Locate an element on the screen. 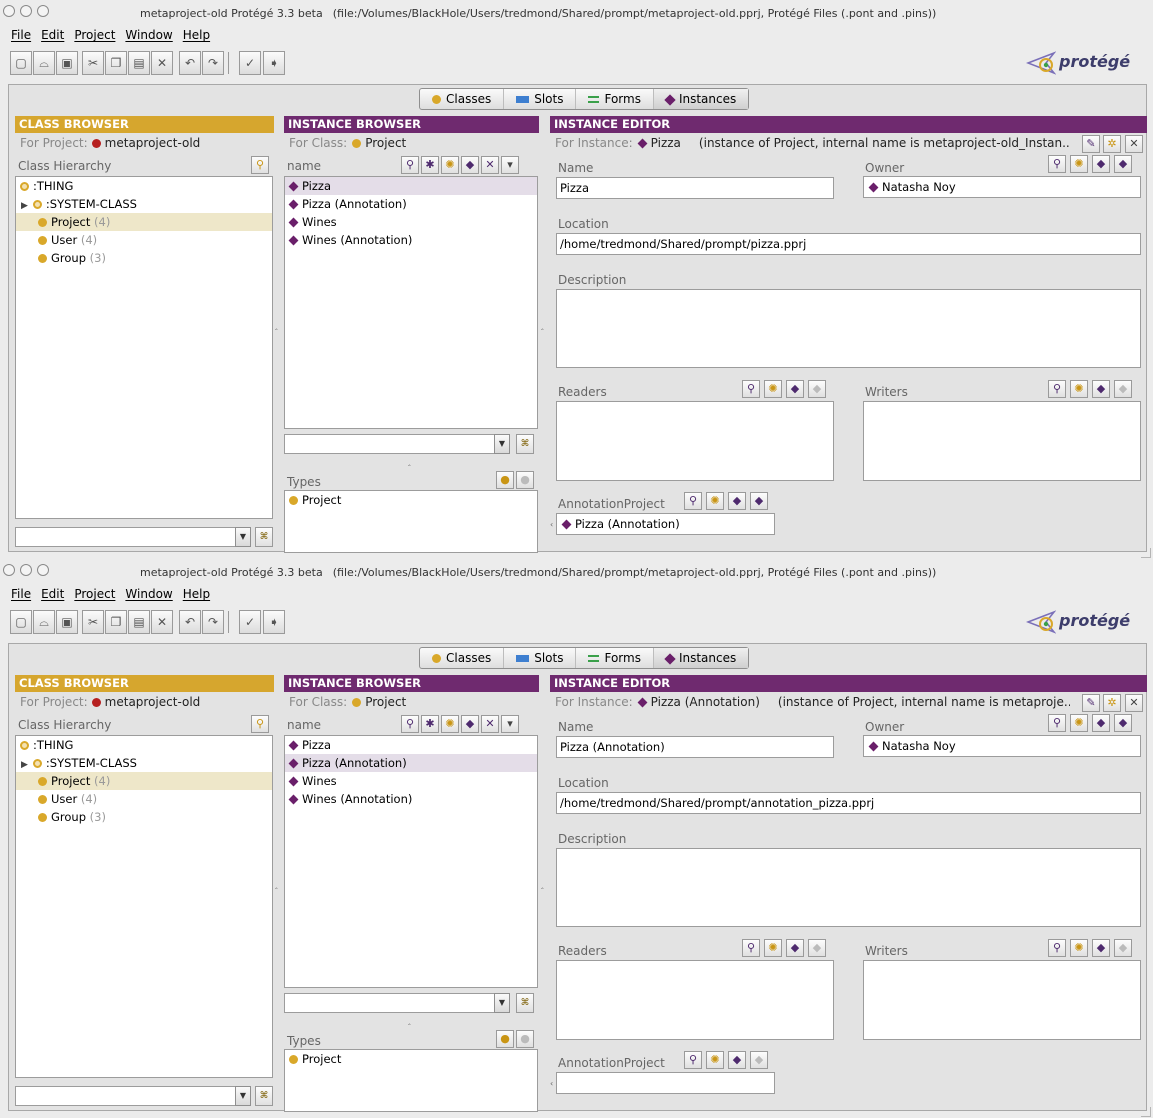 The width and height of the screenshot is (1153, 1118). paste-icon: ▤ is located at coordinates (139, 622).